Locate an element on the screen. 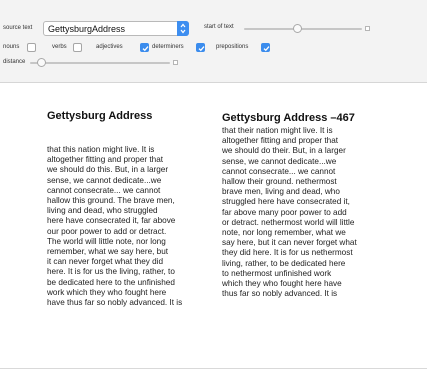 This screenshot has height=372, width=427. checkbox-determiners is located at coordinates (200, 47).